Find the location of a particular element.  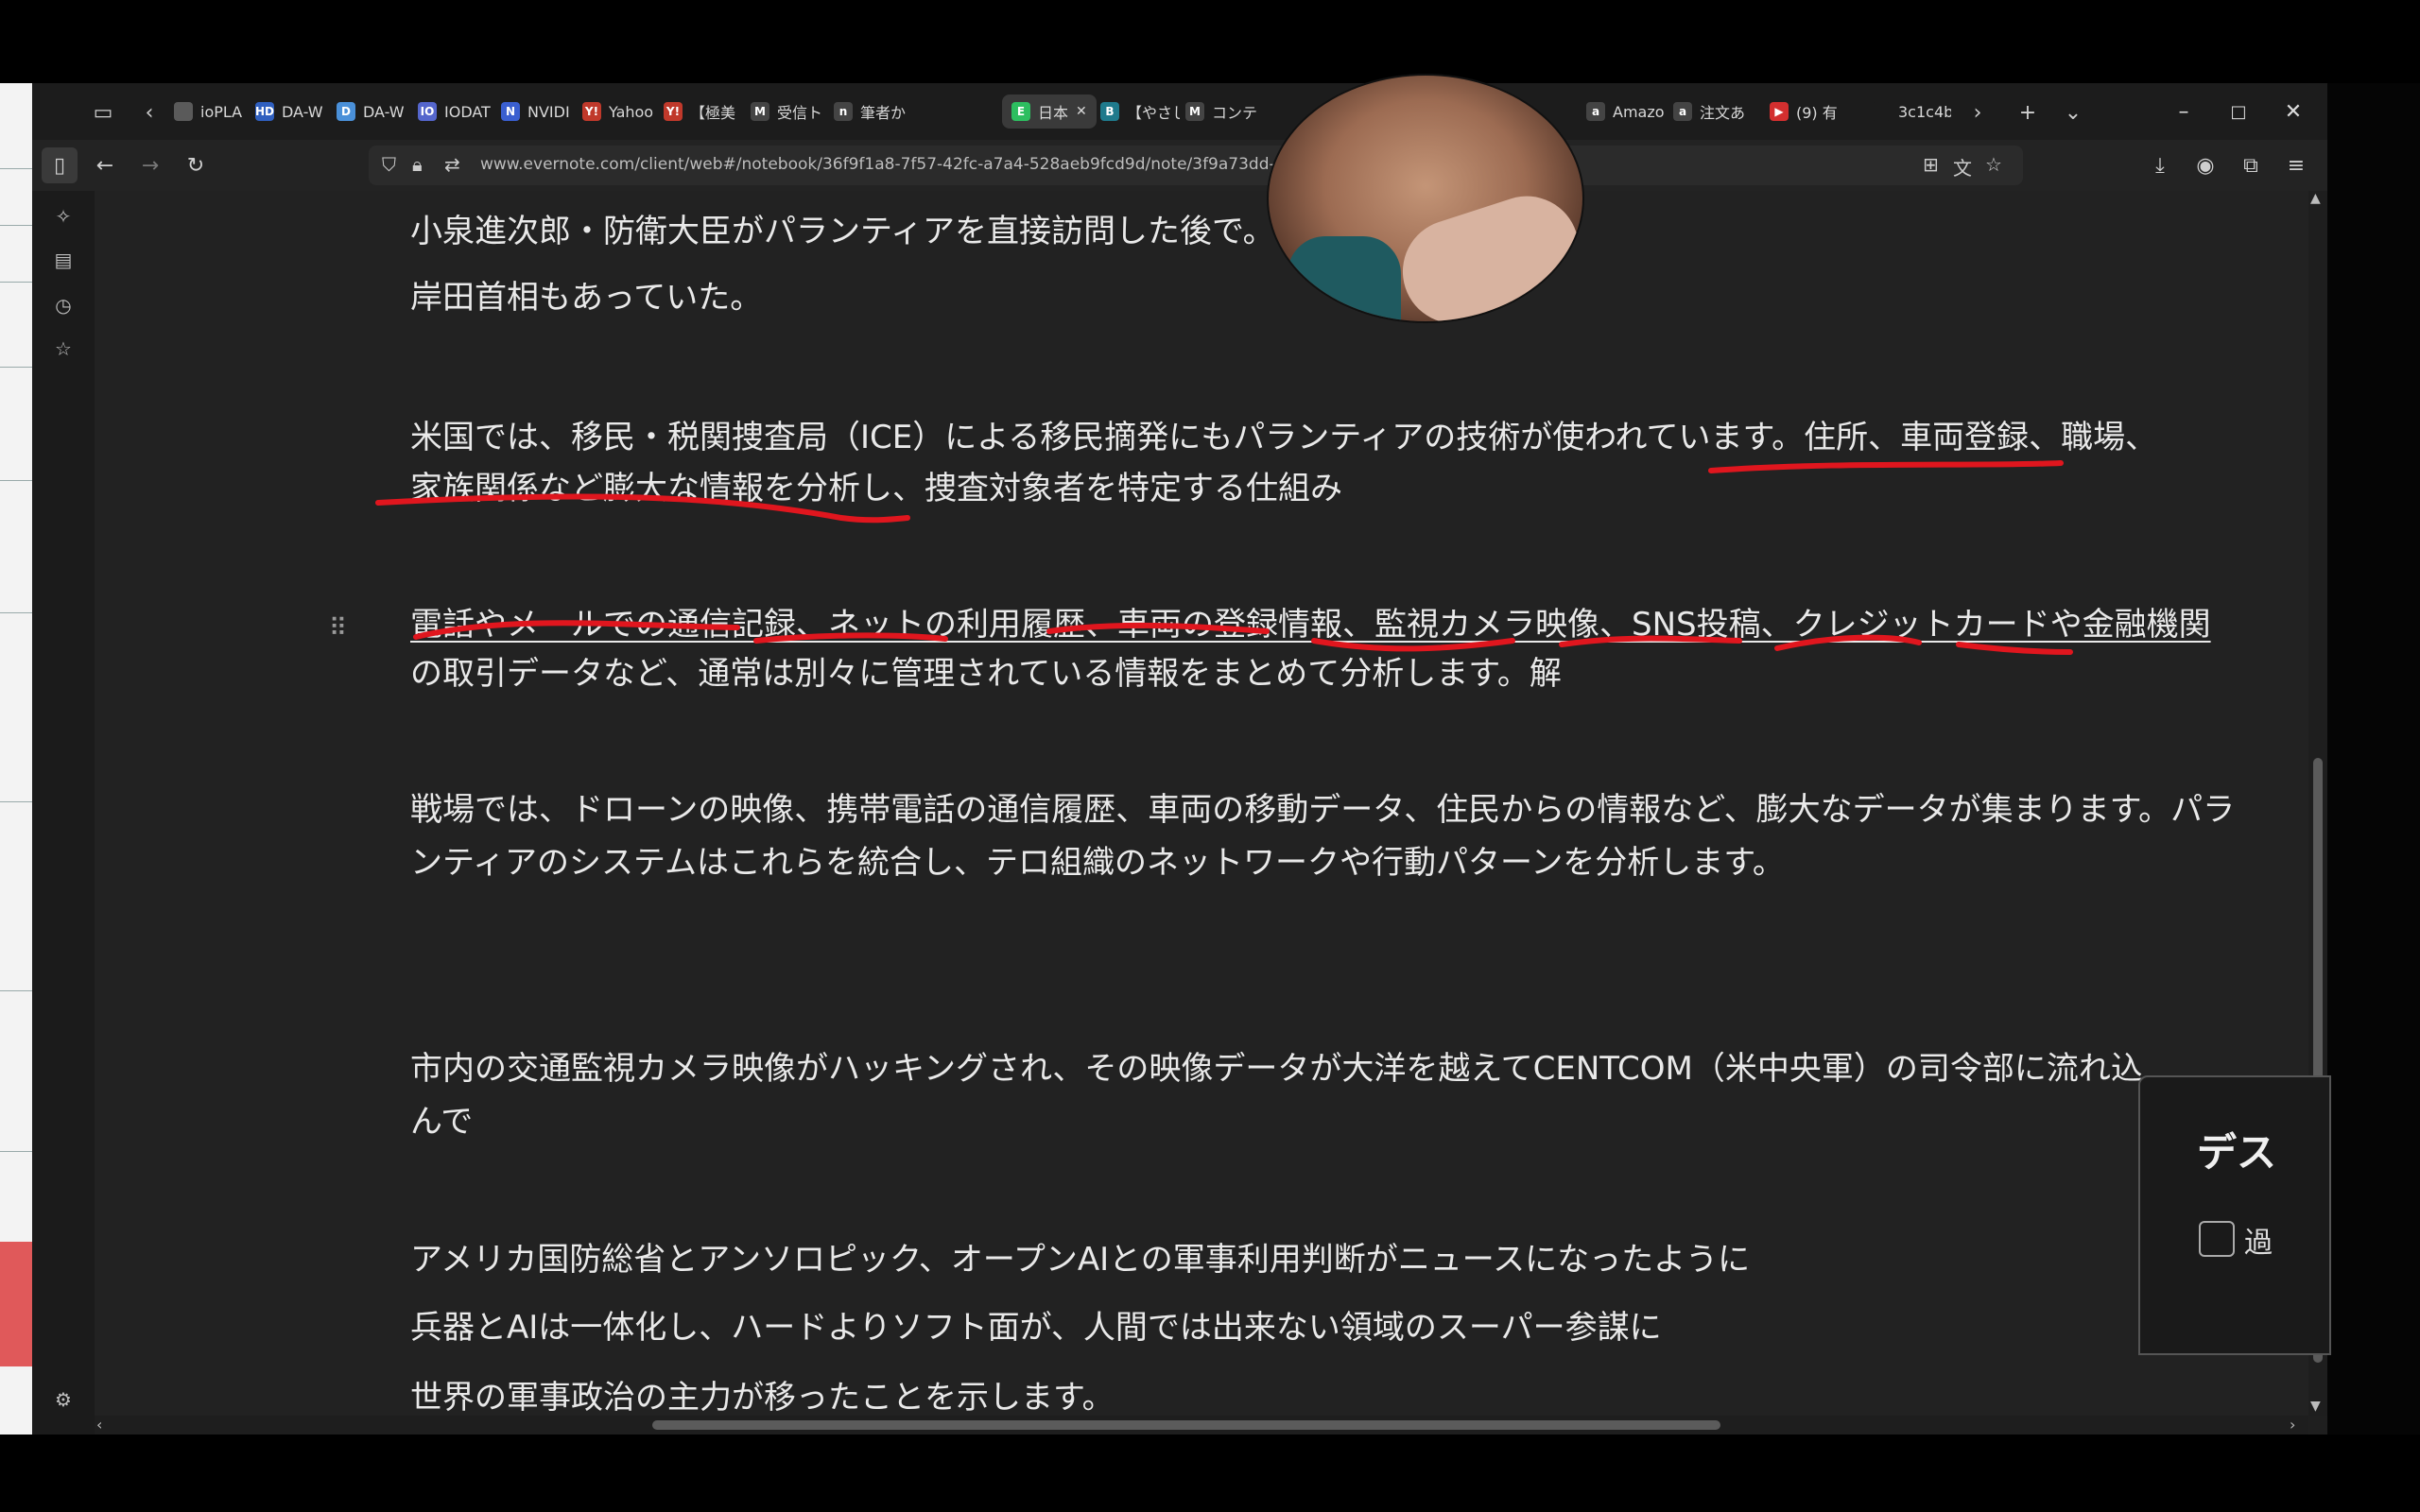

tab-label: Yahoo is located at coordinates (632, 111).